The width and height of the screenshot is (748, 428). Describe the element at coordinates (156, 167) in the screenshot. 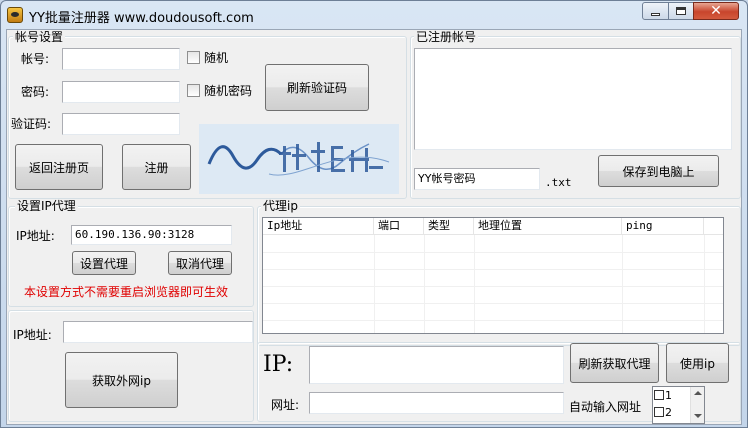

I see `register-button: 注册` at that location.